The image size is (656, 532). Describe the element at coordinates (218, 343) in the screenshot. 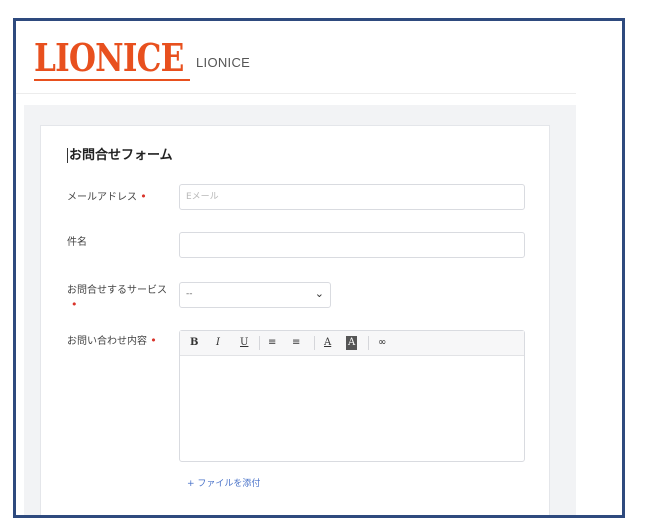

I see `italic-button: I` at that location.